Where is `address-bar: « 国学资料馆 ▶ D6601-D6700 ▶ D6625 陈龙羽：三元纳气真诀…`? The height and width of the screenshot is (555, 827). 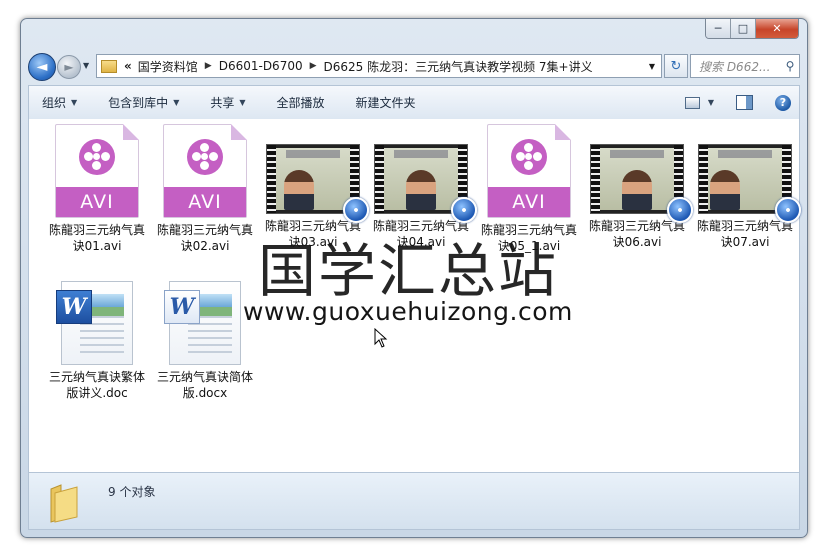
address-bar: « 国学资料馆 ▶ D6601-D6700 ▶ D6625 陈龙羽：三元纳气真诀… is located at coordinates (379, 66).